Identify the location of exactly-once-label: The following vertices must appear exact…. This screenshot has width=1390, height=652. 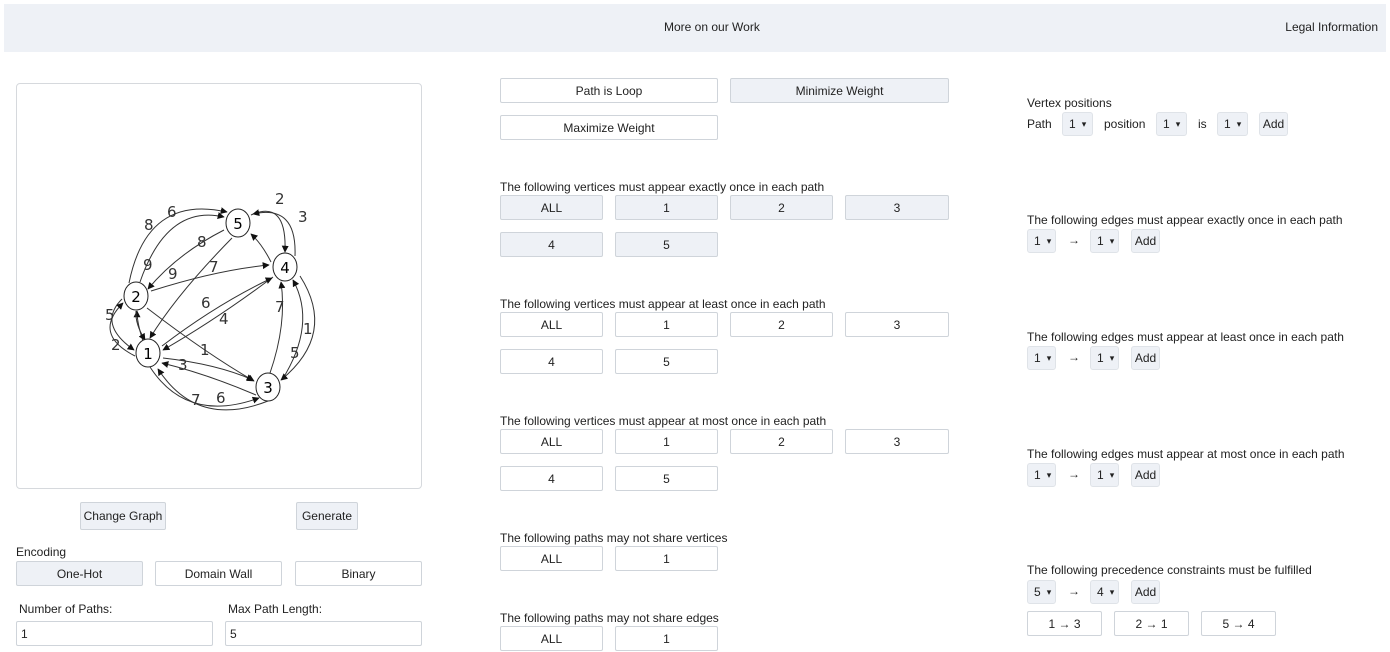
(662, 187).